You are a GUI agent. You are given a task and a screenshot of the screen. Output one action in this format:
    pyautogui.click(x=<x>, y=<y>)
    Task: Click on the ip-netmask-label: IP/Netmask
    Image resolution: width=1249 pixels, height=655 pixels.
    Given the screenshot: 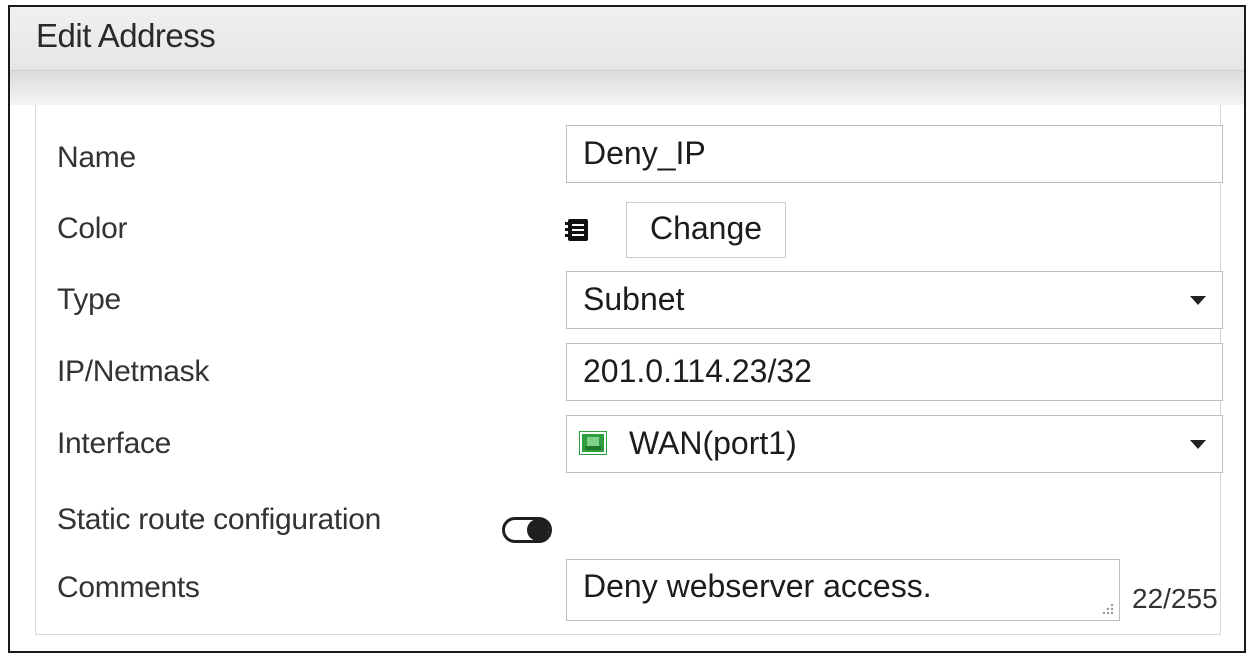 What is the action you would take?
    pyautogui.click(x=133, y=371)
    